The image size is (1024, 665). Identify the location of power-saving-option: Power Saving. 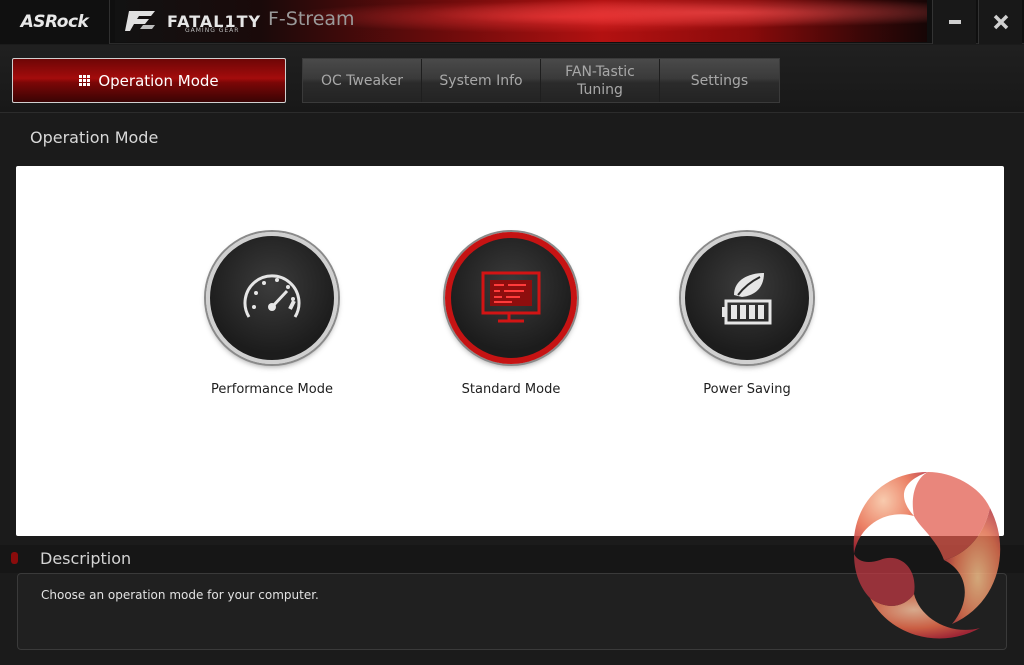
(747, 314).